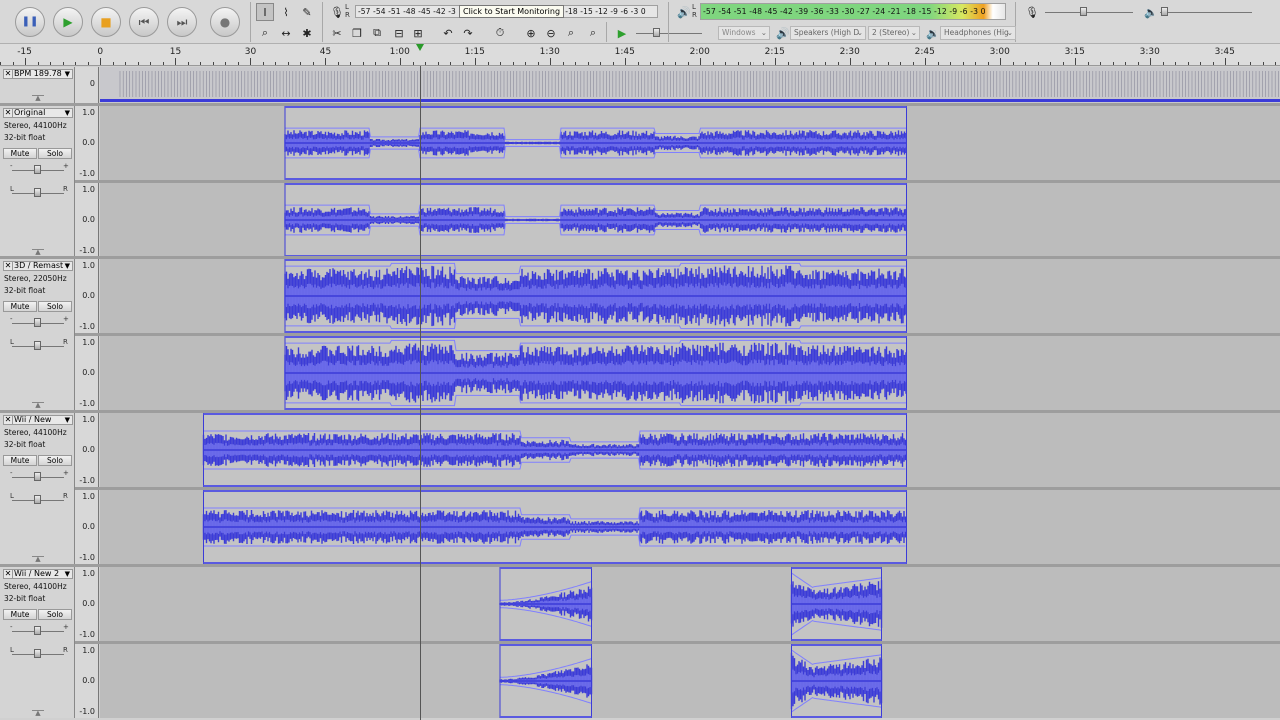  I want to click on bpm-track-lane, so click(690, 85).